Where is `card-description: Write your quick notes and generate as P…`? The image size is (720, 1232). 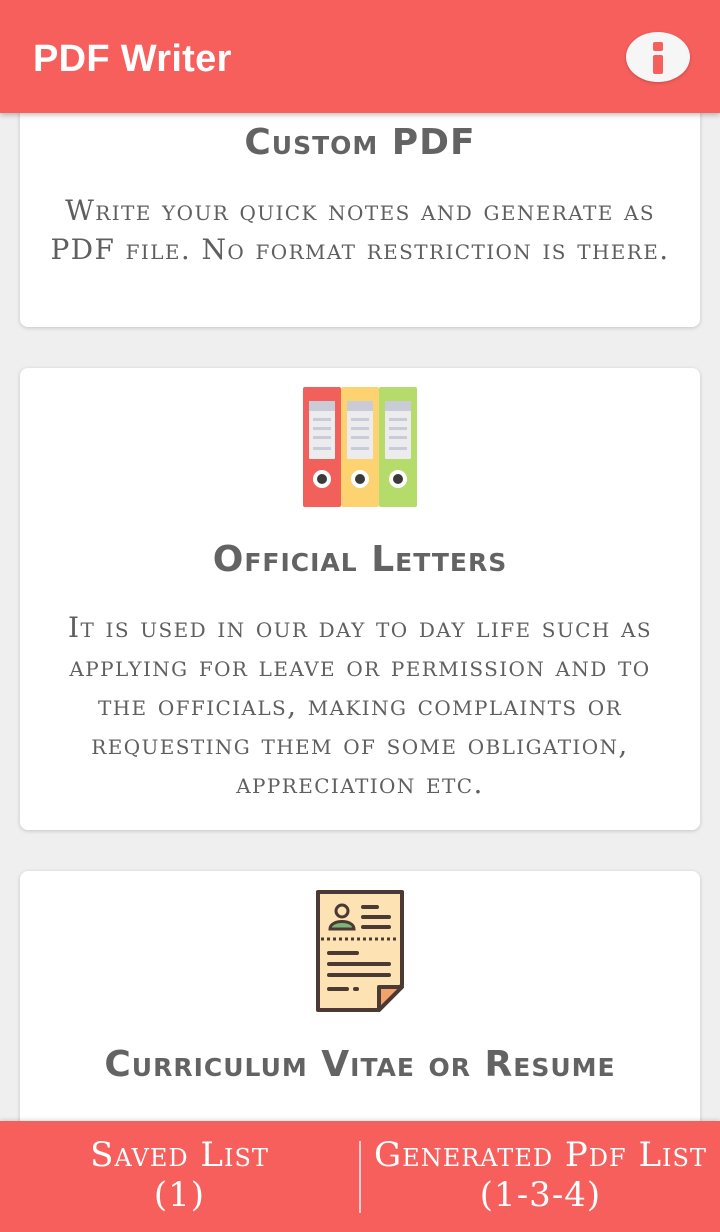
card-description: Write your quick notes and generate as P… is located at coordinates (360, 230).